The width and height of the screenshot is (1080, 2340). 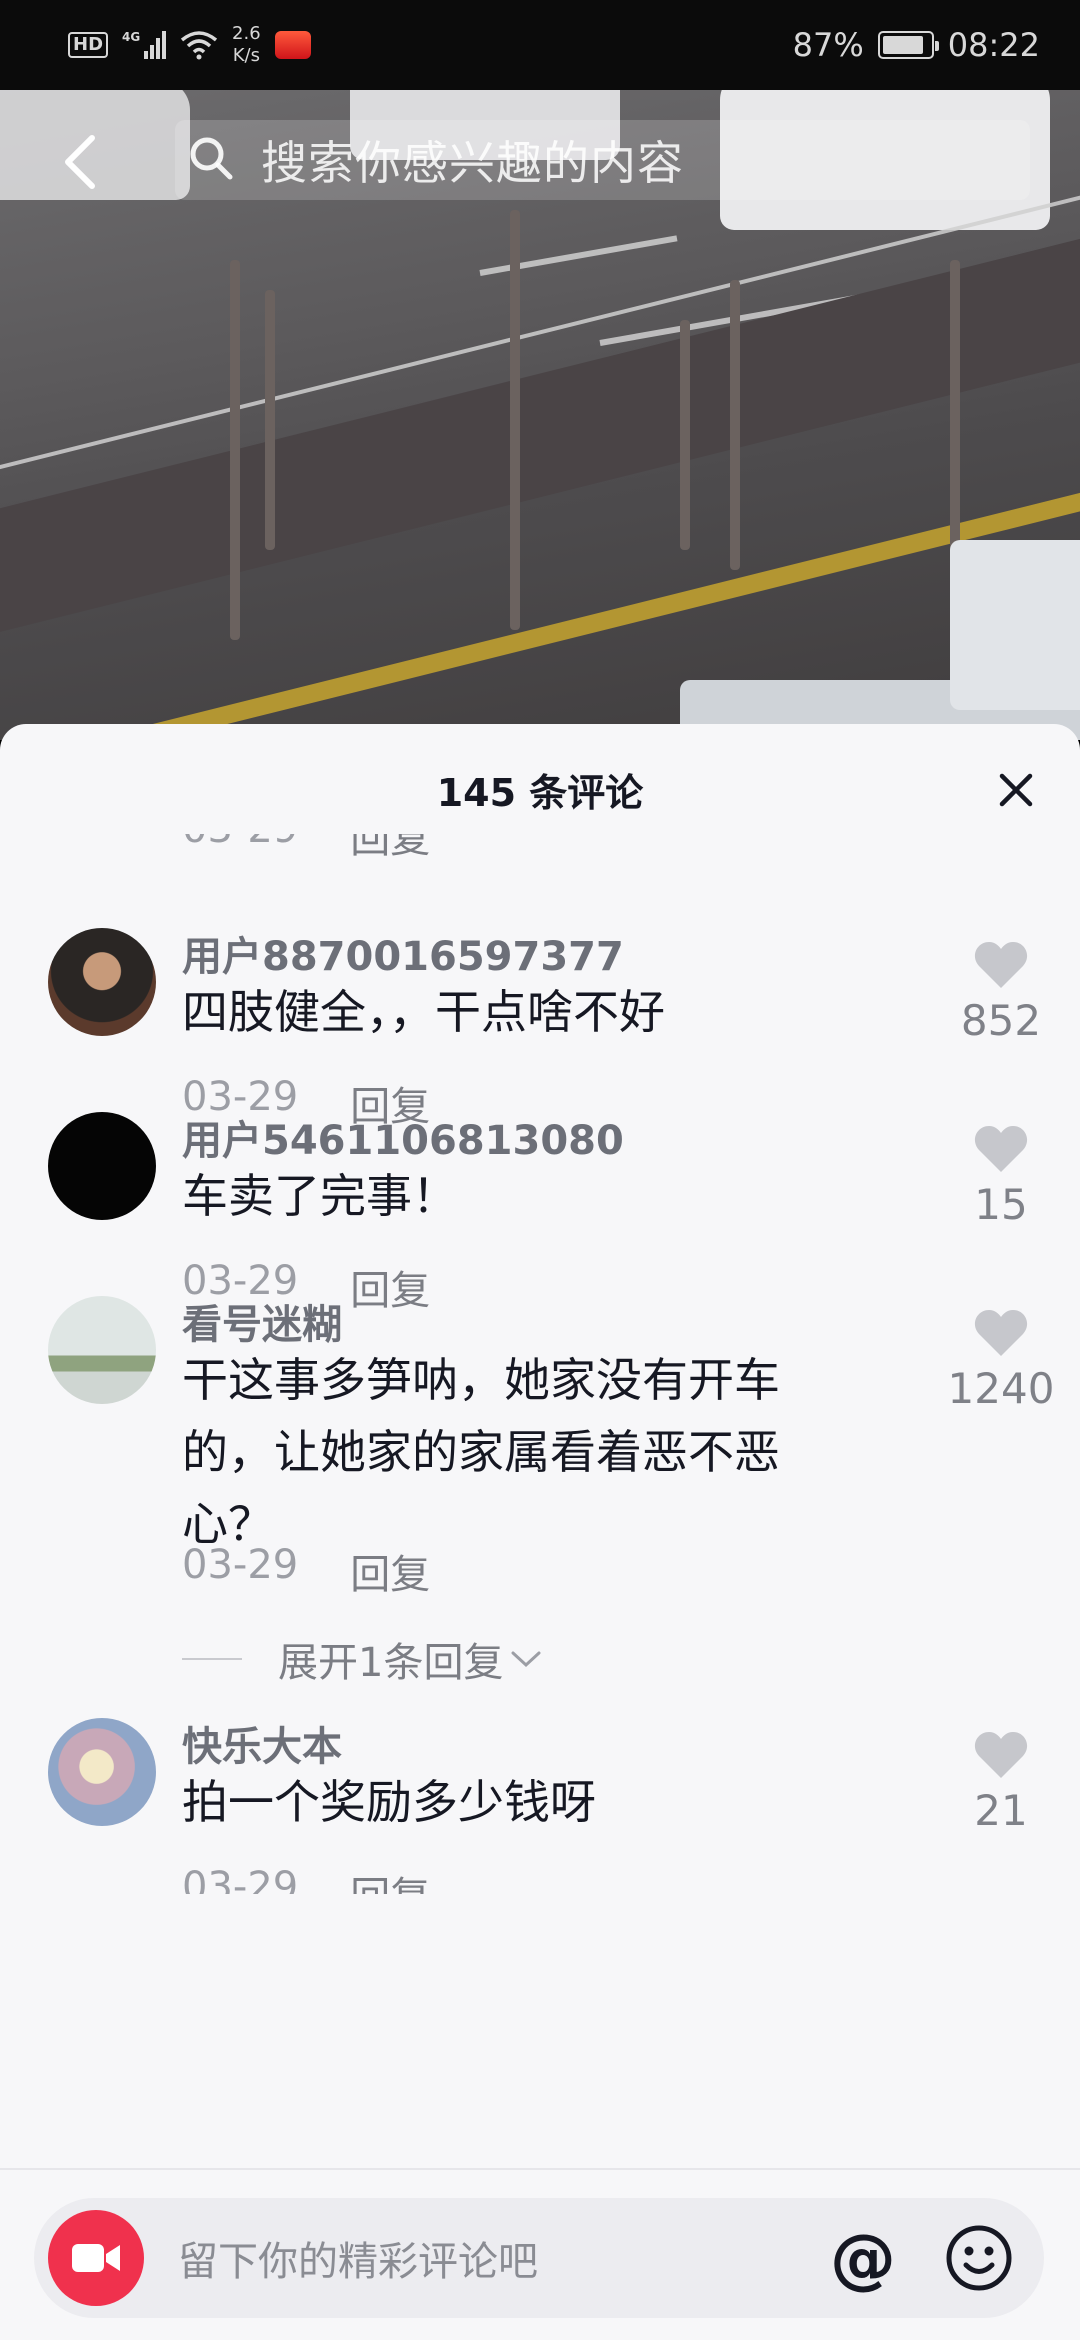 What do you see at coordinates (540, 45) in the screenshot?
I see `status-bar: HD 4G 2.6 K/s 87% 08:22` at bounding box center [540, 45].